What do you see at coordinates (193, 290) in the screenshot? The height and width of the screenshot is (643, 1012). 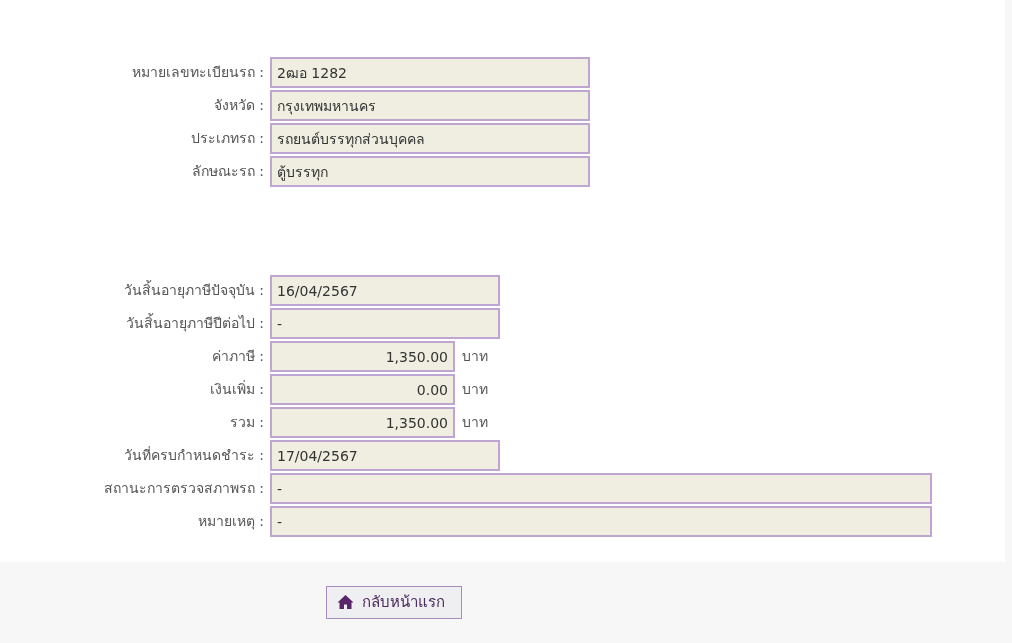 I see `field-label: วันสิ้นอายุภาษีปัจจุบัน :` at bounding box center [193, 290].